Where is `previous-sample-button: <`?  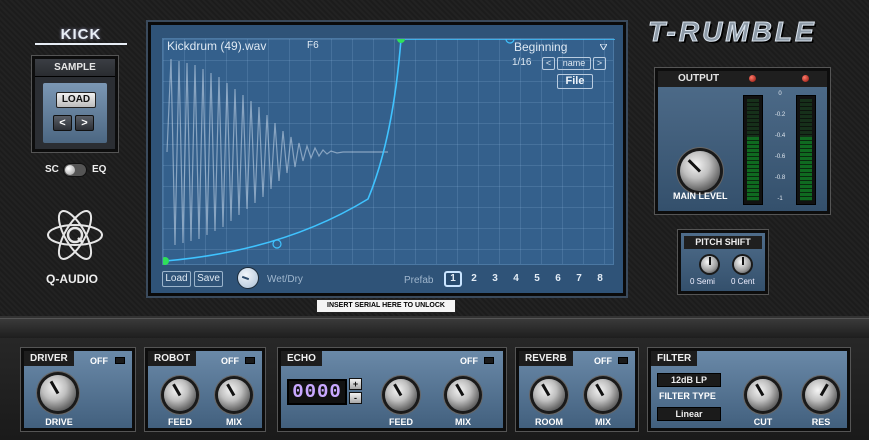 previous-sample-button: < is located at coordinates (62, 123).